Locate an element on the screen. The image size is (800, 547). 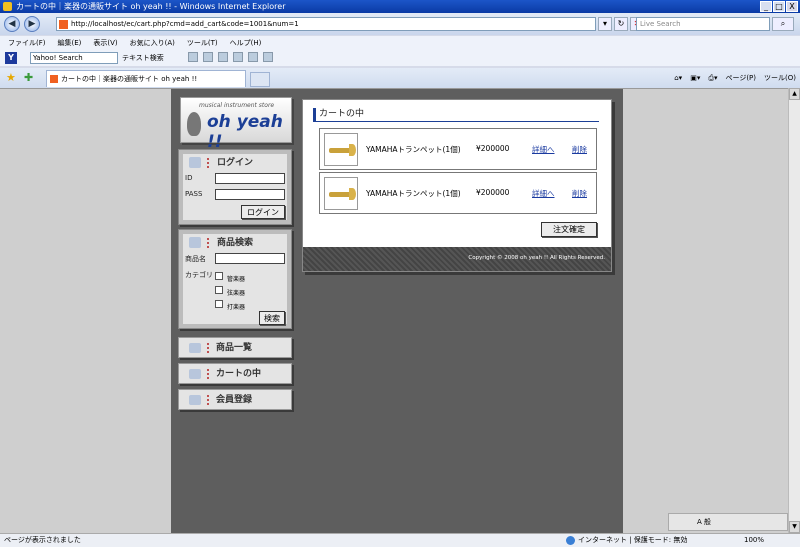
ime-mode: A 般 is located at coordinates (704, 522).